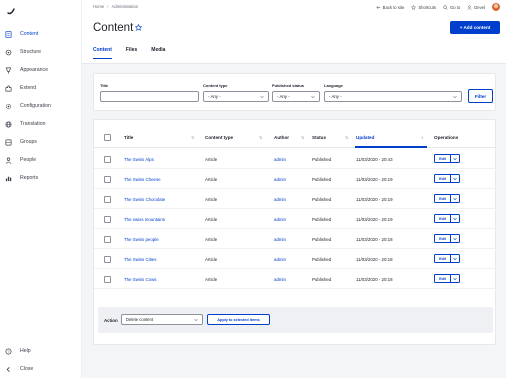 This screenshot has width=506, height=378. I want to click on close-sidebar-button: Close, so click(41, 369).